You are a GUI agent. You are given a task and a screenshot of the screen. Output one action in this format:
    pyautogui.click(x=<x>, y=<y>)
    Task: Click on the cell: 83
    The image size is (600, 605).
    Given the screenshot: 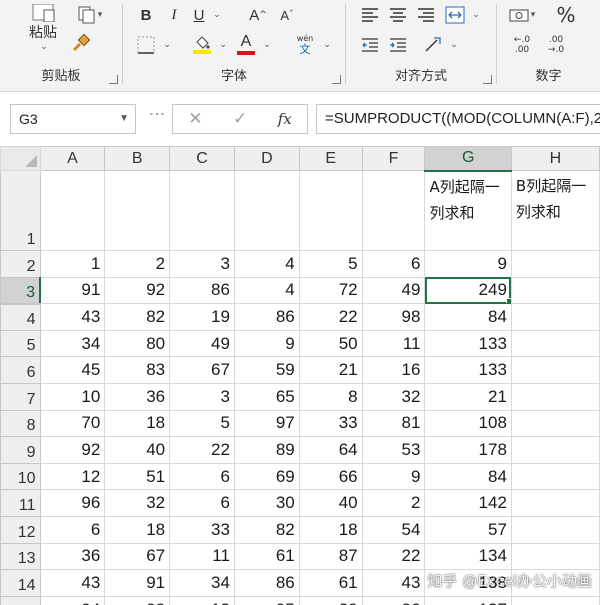 What is the action you would take?
    pyautogui.click(x=137, y=370)
    